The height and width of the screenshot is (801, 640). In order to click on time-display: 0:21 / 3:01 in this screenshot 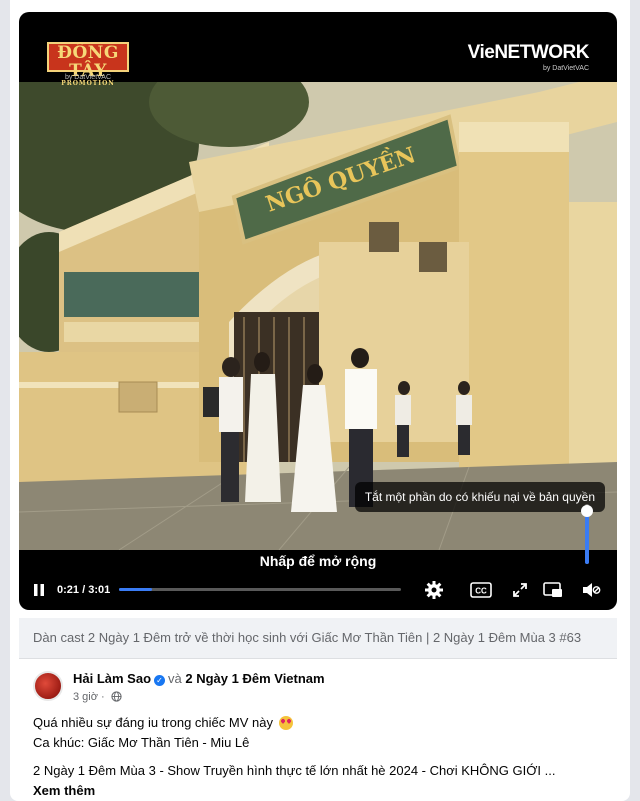, I will do `click(84, 590)`.